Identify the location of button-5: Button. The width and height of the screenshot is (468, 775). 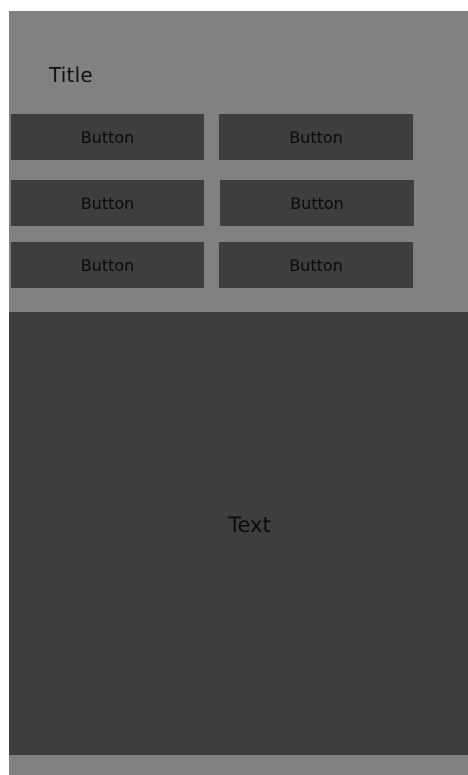
(107, 265).